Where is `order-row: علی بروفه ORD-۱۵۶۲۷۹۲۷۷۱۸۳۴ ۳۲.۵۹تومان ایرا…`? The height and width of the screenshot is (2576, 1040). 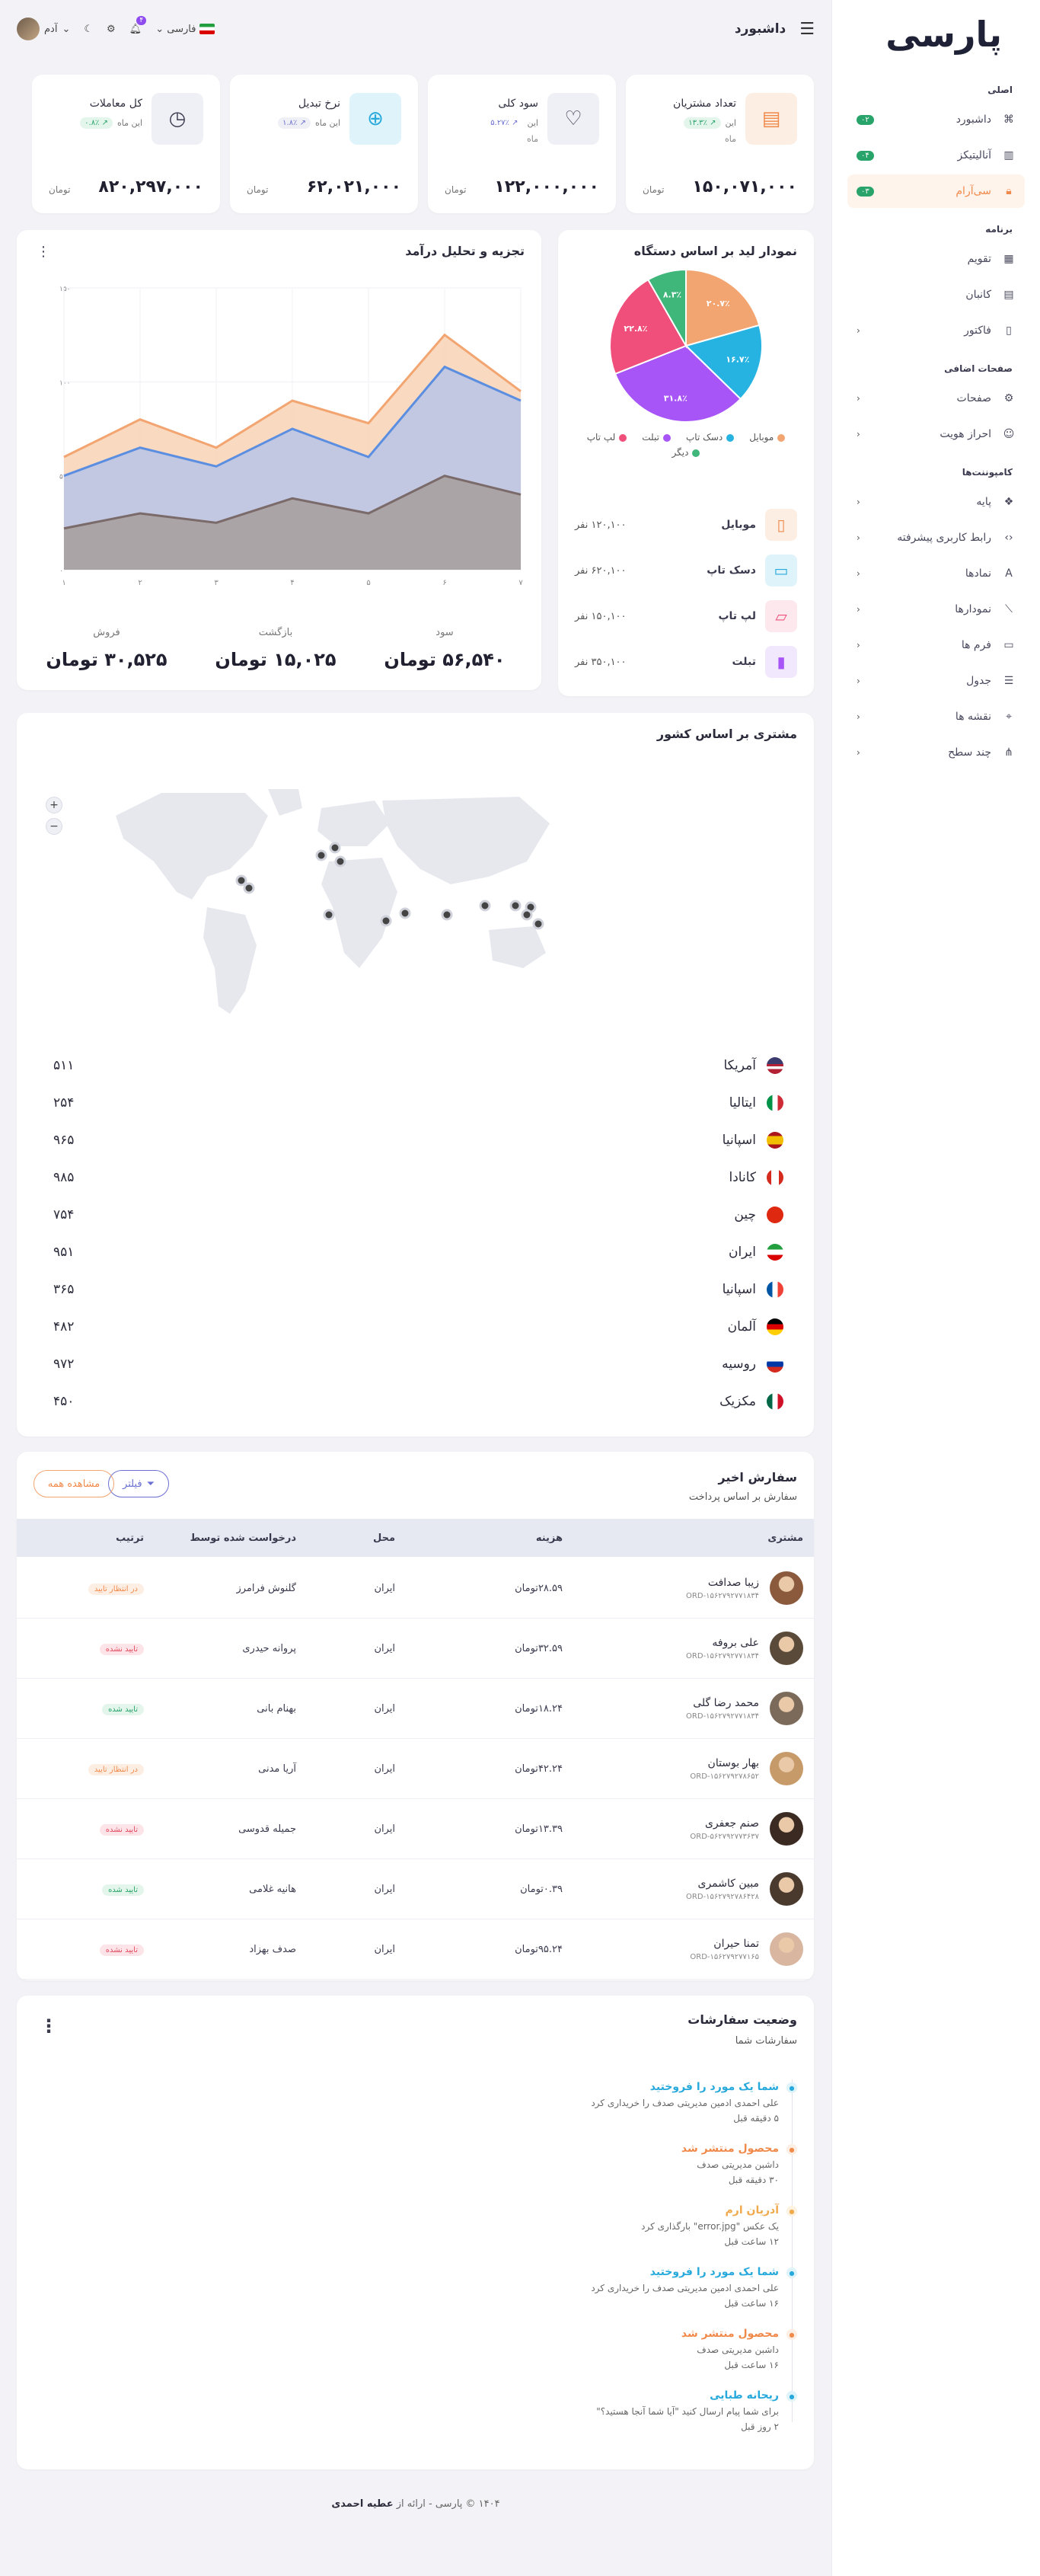
order-row: علی بروفه ORD-۱۵۶۲۷۹۲۷۷۱۸۳۴ ۳۲.۵۹تومان ایرا… is located at coordinates (415, 1649).